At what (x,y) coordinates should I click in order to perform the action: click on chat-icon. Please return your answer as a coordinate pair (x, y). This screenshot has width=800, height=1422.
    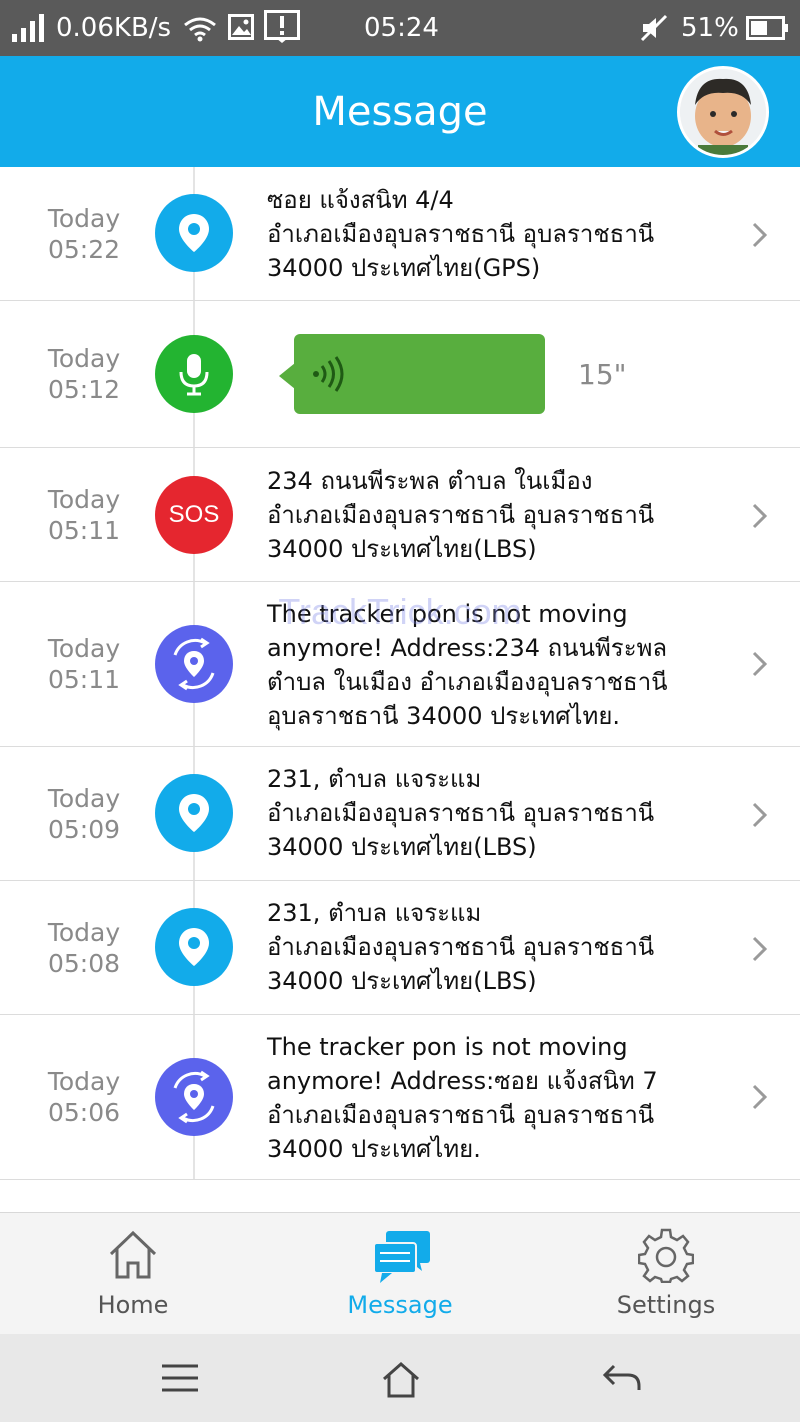
    Looking at the image, I should click on (401, 1257).